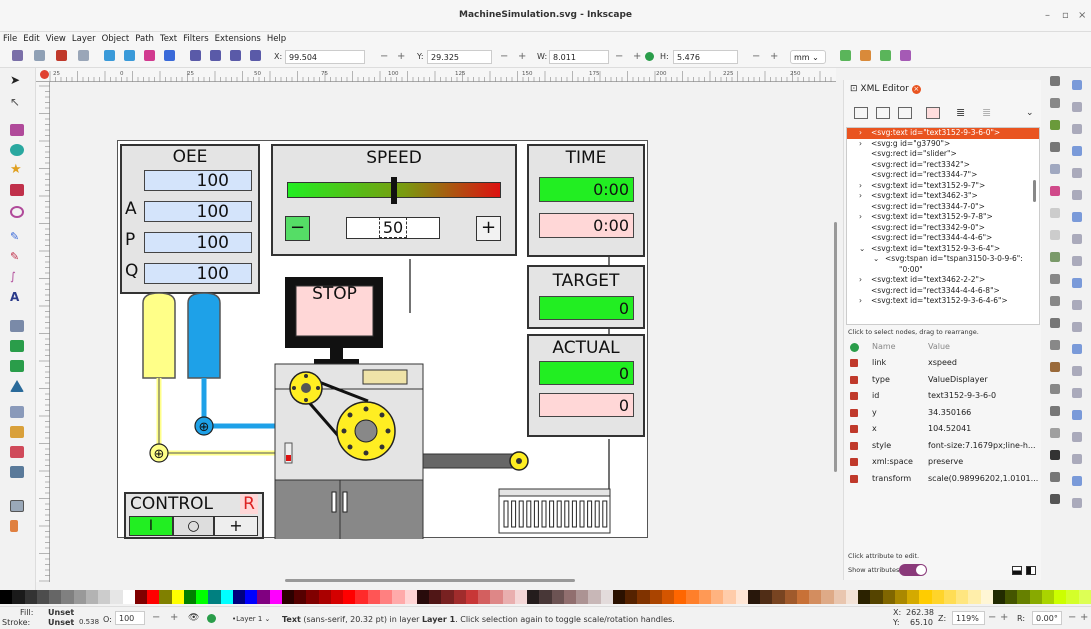 The height and width of the screenshot is (629, 1091). Describe the element at coordinates (1030, 113) in the screenshot. I see `more-options-icon: ⌄` at that location.